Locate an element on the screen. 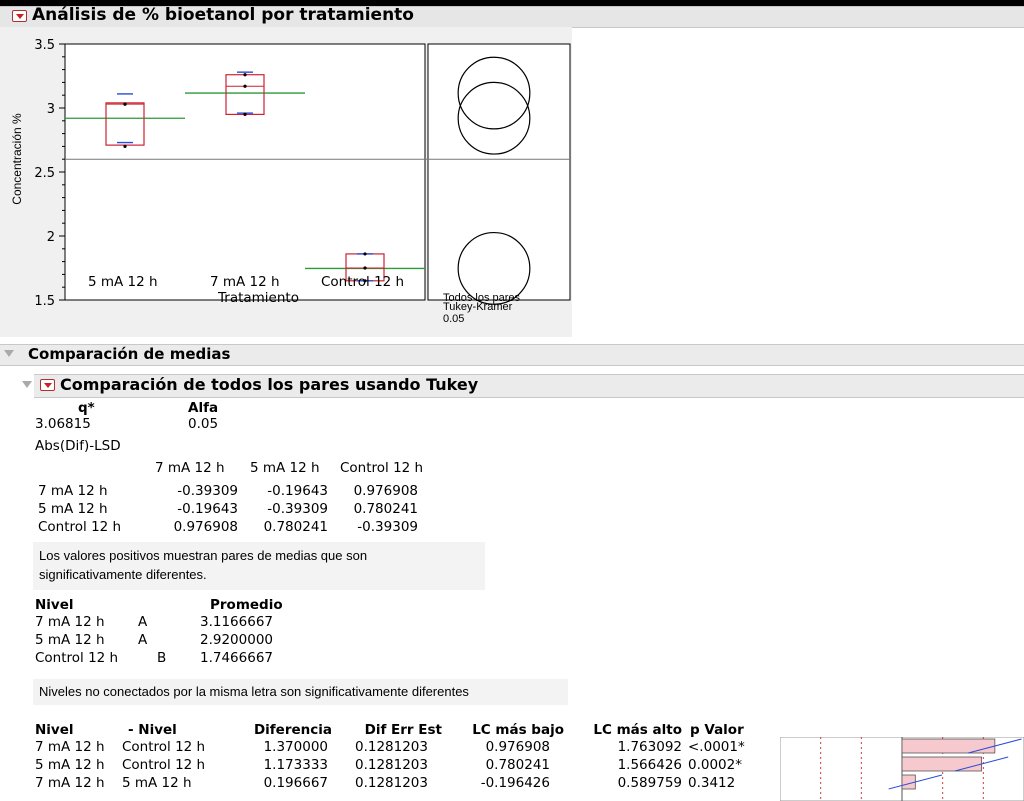  diff-lower-cl: -0.196426 is located at coordinates (515, 783).